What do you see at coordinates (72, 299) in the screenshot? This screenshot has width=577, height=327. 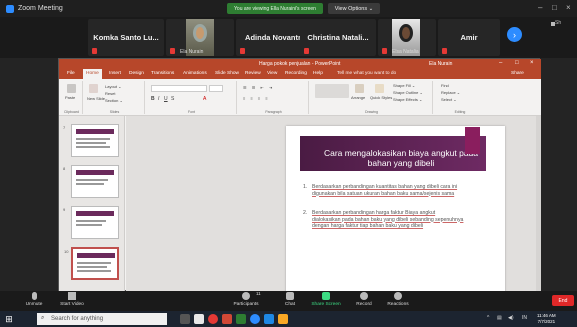 I see `start-video-button: Start Video` at bounding box center [72, 299].